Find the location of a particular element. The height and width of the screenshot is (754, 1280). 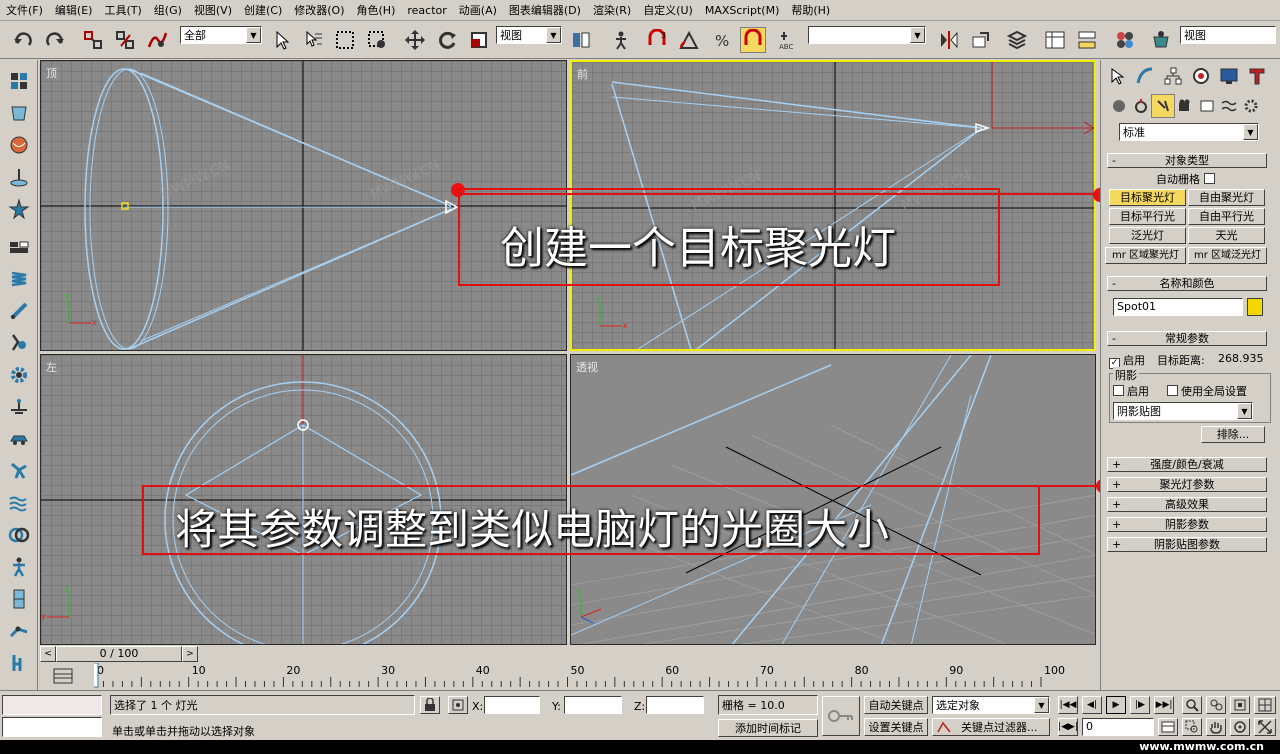

rollout-intensity: + 强度/颜色/衰减 is located at coordinates (1187, 464).